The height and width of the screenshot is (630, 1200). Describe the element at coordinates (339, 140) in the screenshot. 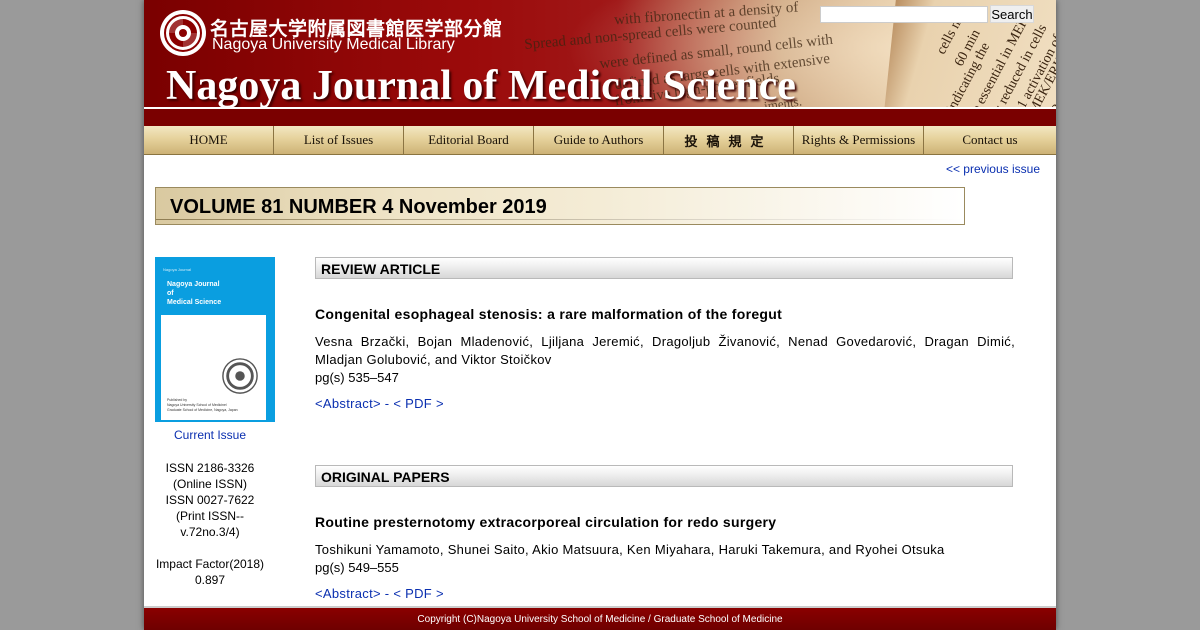

I see `nav-item-list-of-issues: List of Issues` at that location.